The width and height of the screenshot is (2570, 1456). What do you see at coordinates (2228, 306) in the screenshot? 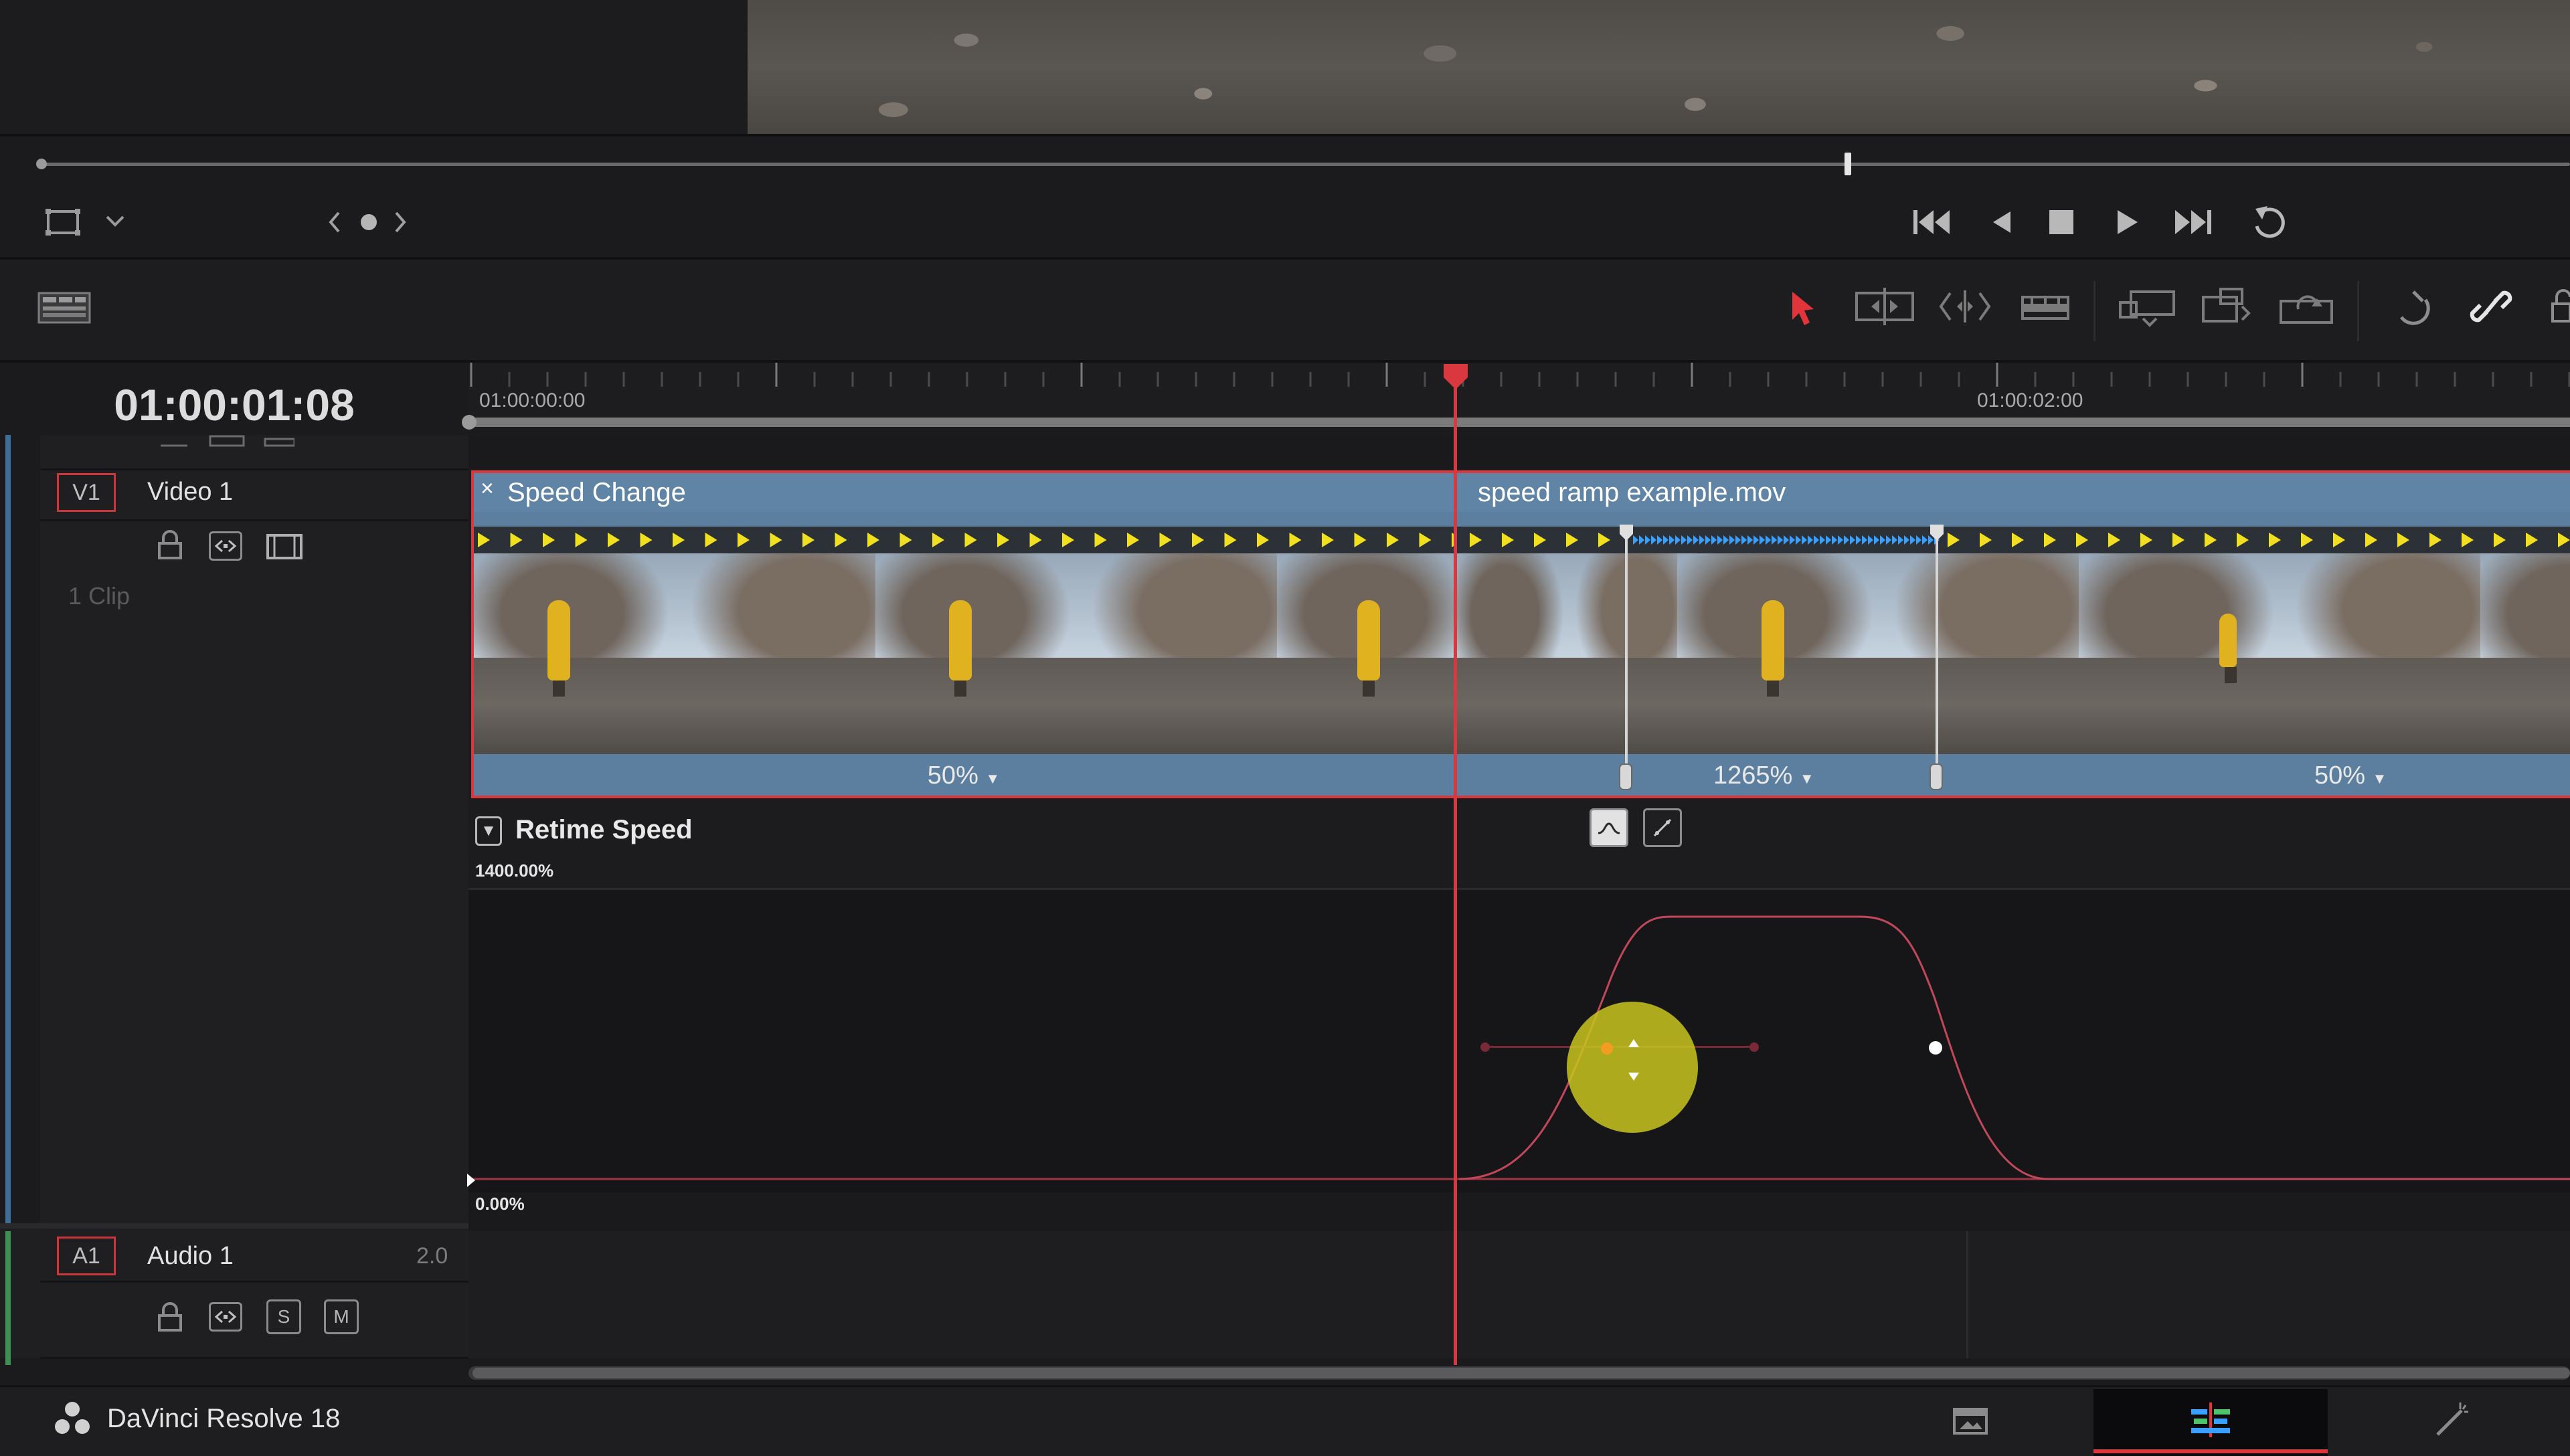
I see `overwrite-icon` at bounding box center [2228, 306].